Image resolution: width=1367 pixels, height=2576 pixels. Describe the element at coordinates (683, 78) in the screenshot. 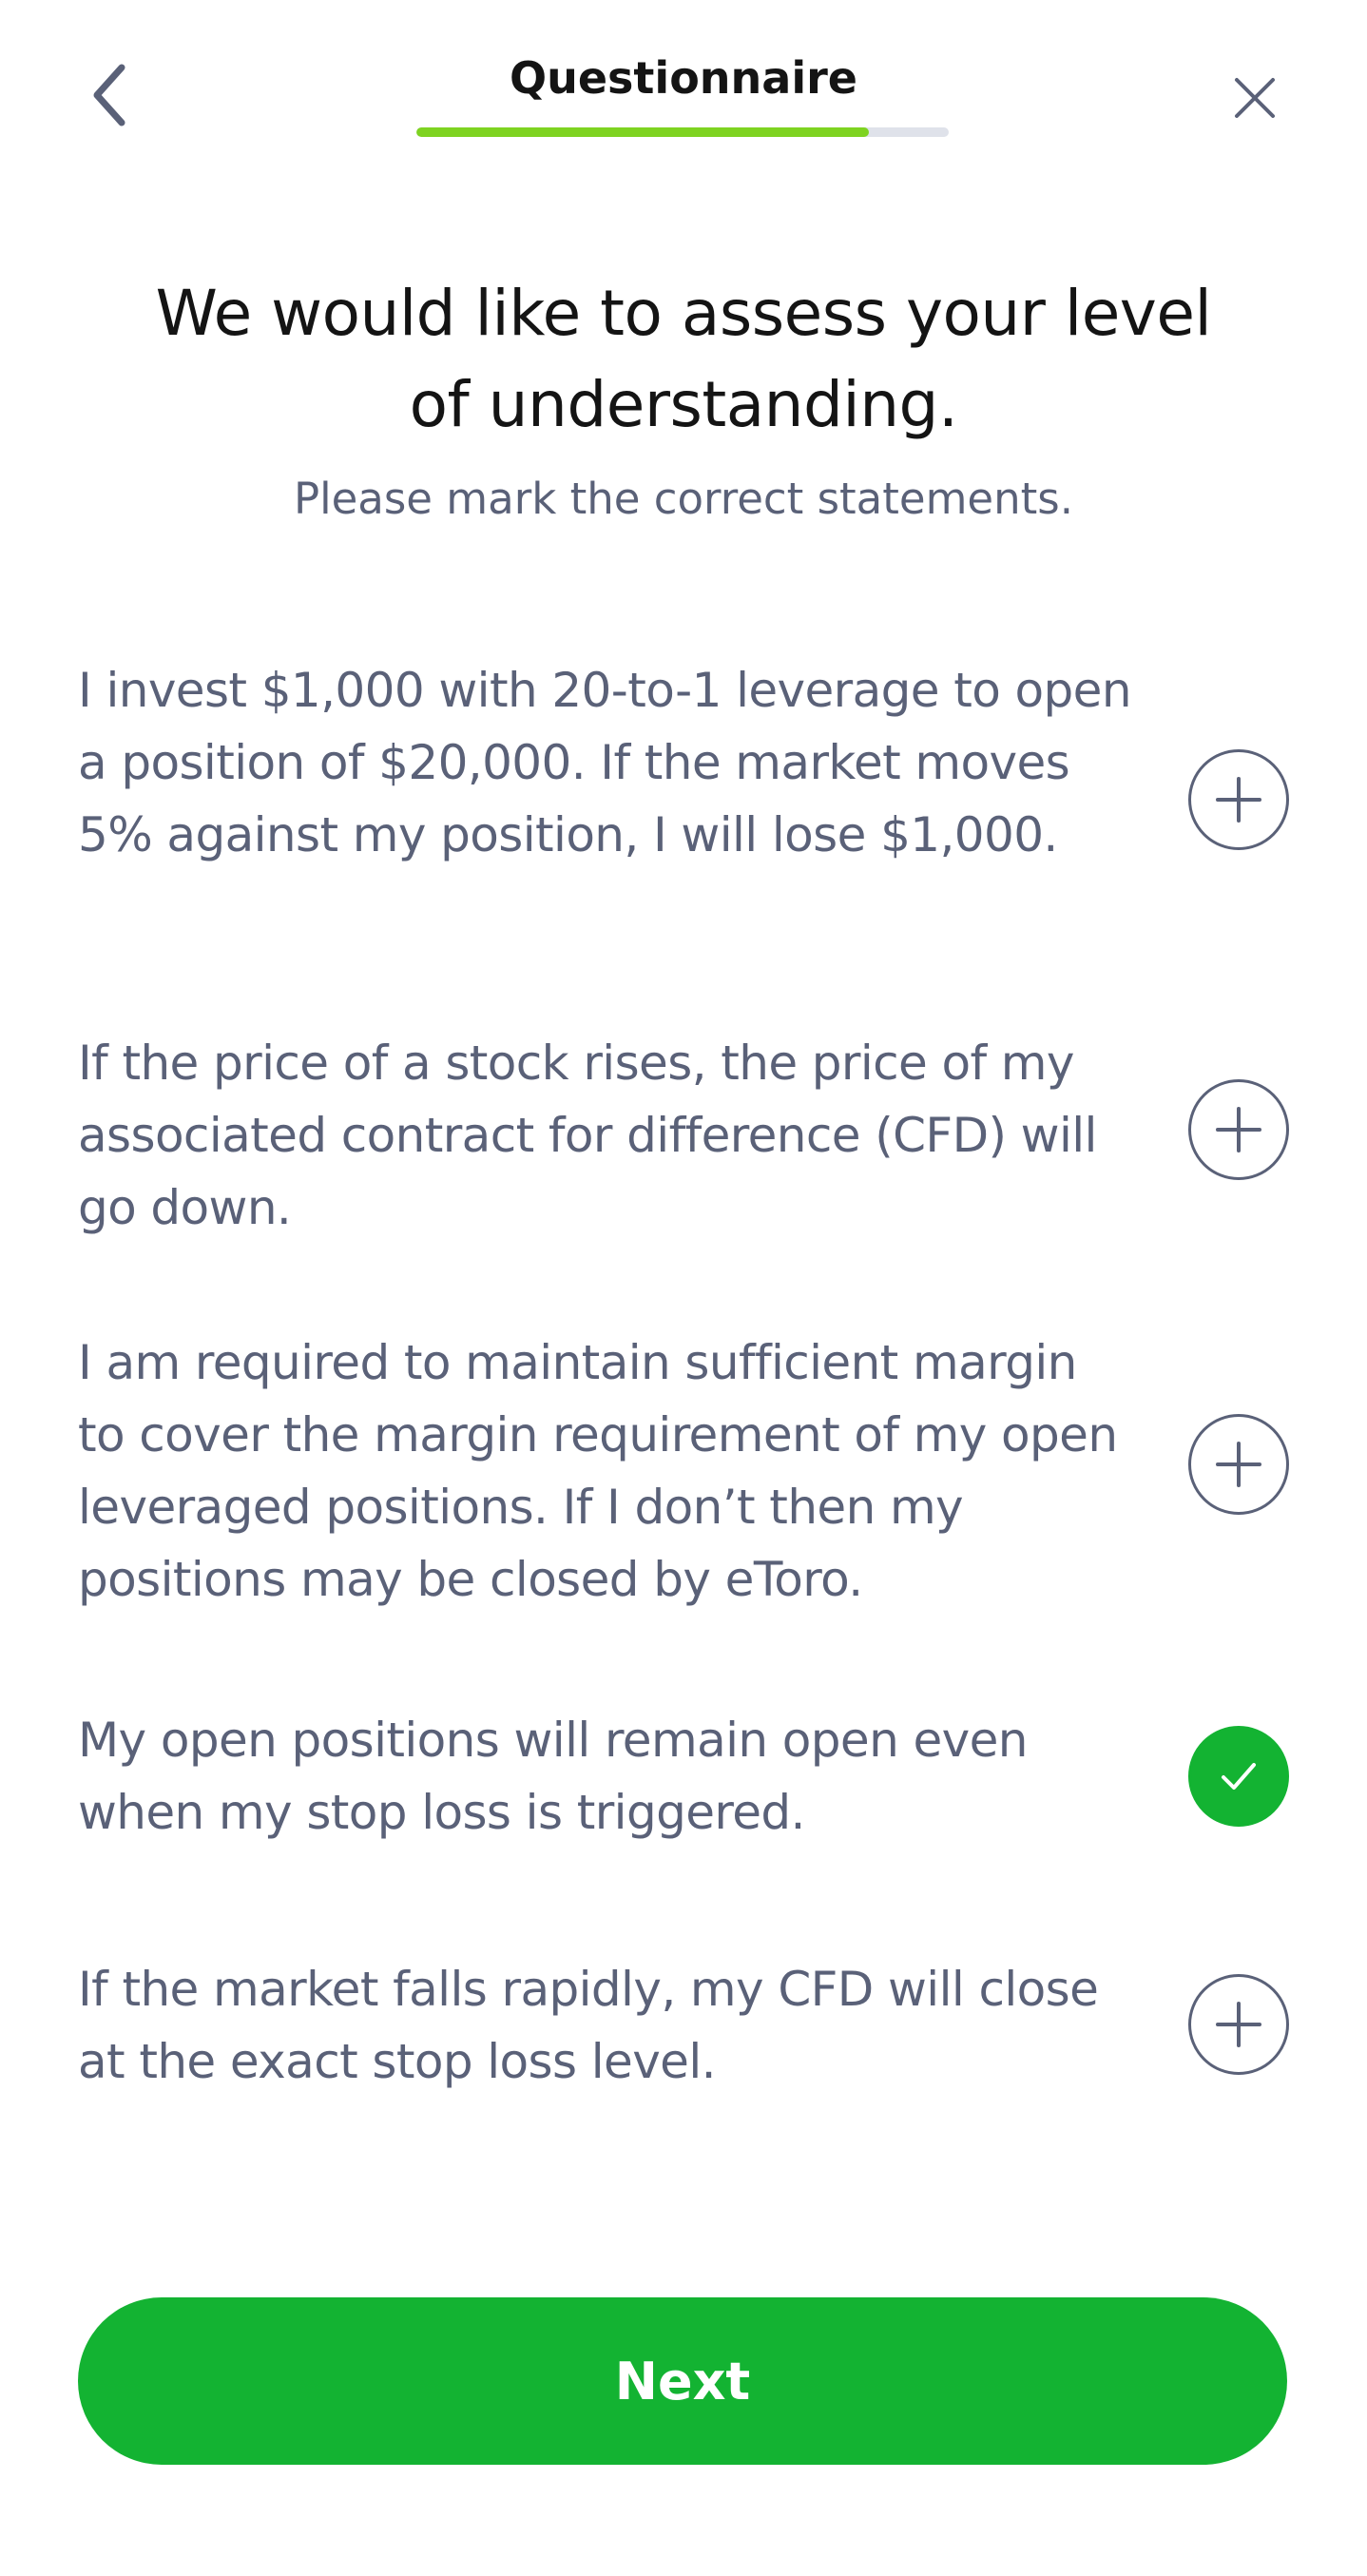

I see `page-title: Questionnaire` at that location.